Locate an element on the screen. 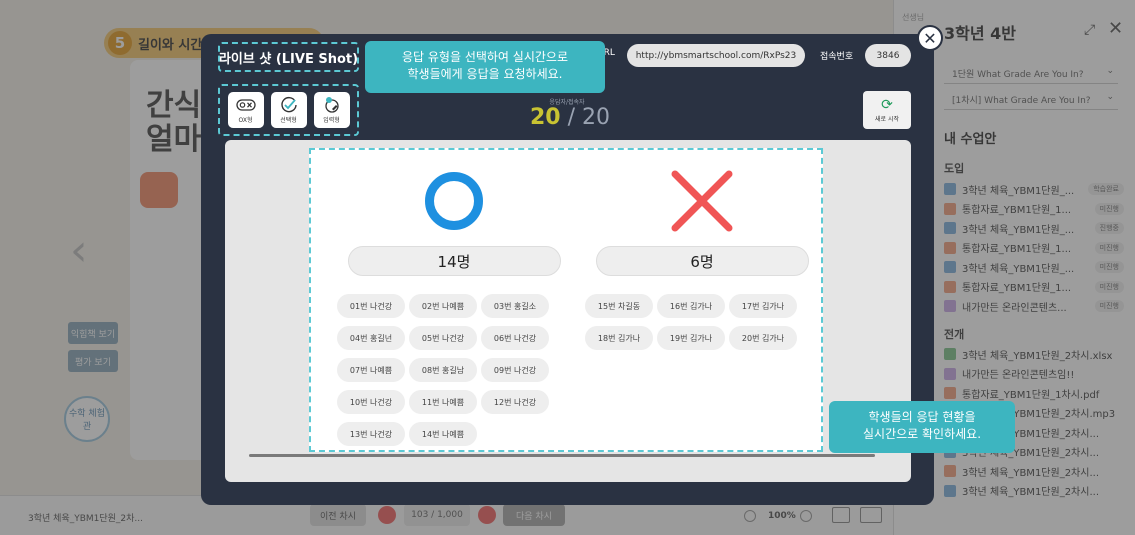 The image size is (1135, 535). student-chip: 17번 김가나 is located at coordinates (763, 306).